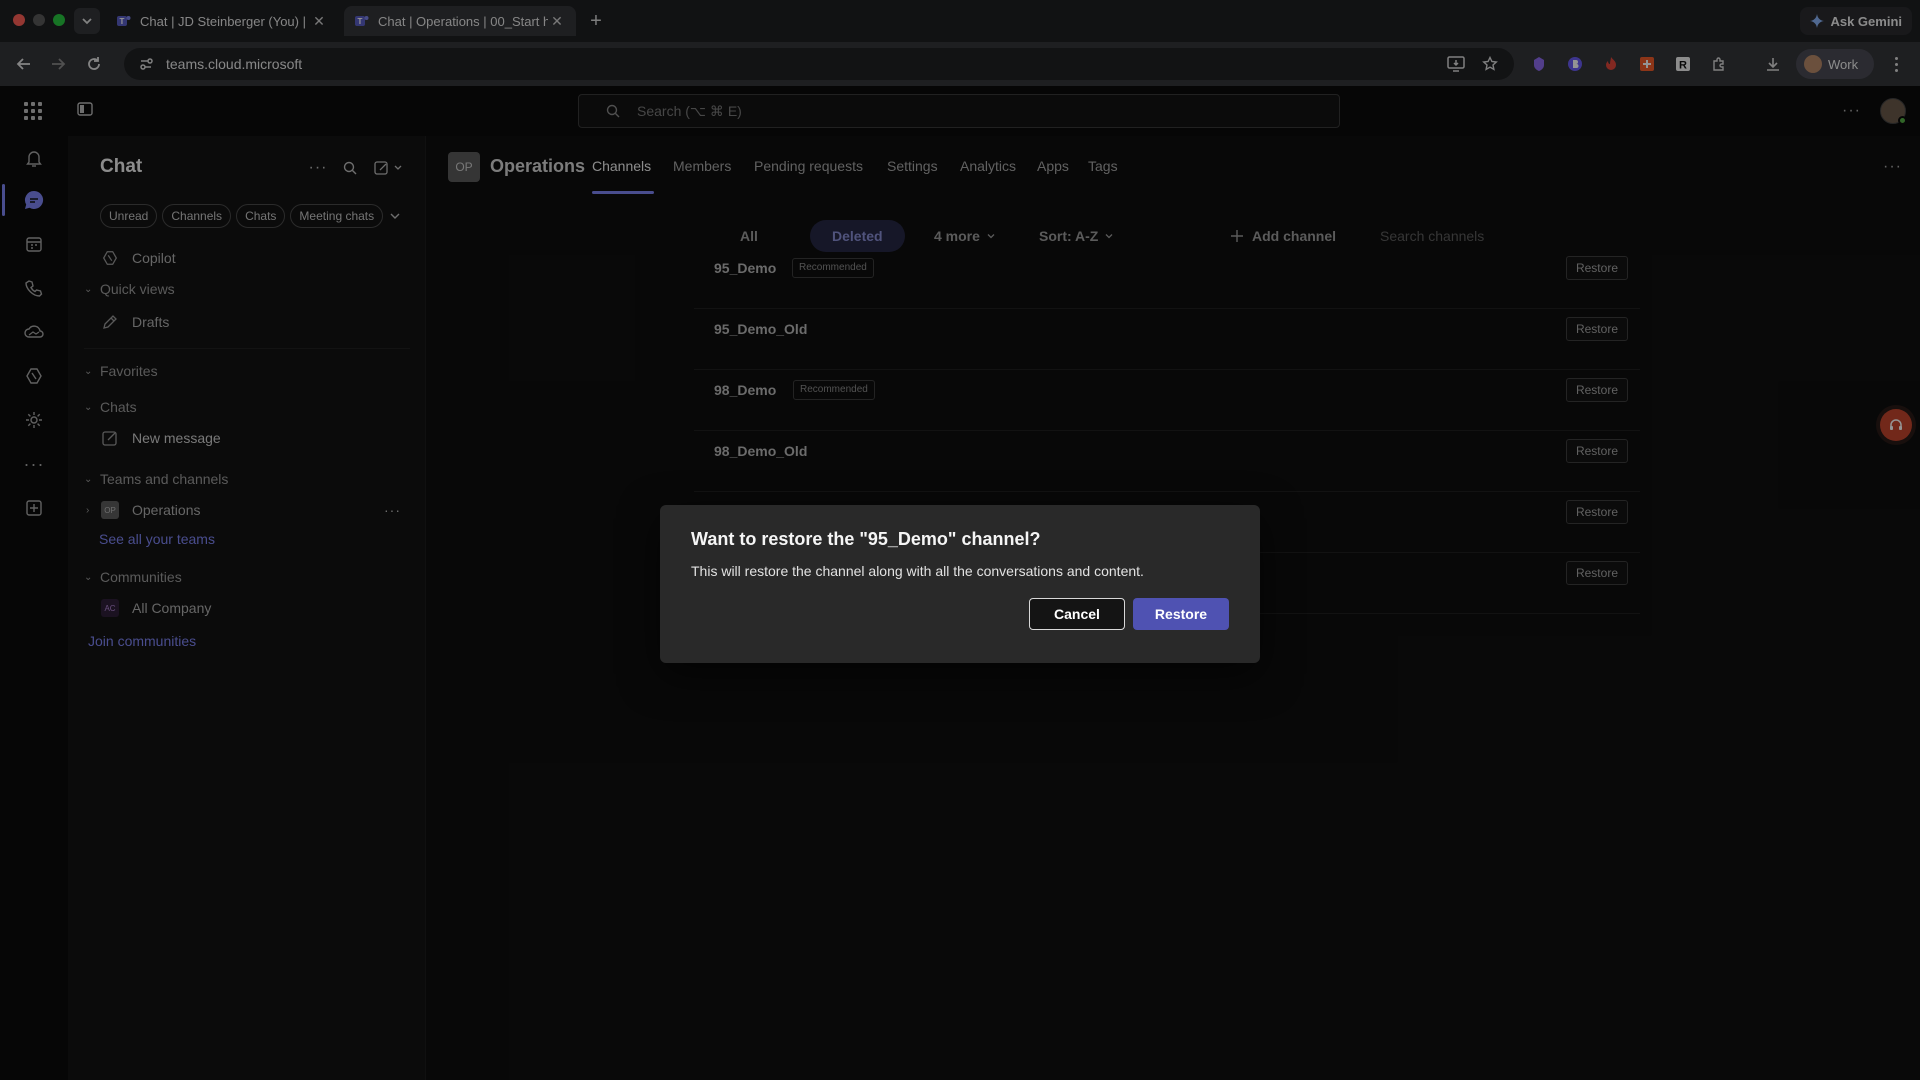  Describe the element at coordinates (1077, 614) in the screenshot. I see `cancel-button: Cancel` at that location.